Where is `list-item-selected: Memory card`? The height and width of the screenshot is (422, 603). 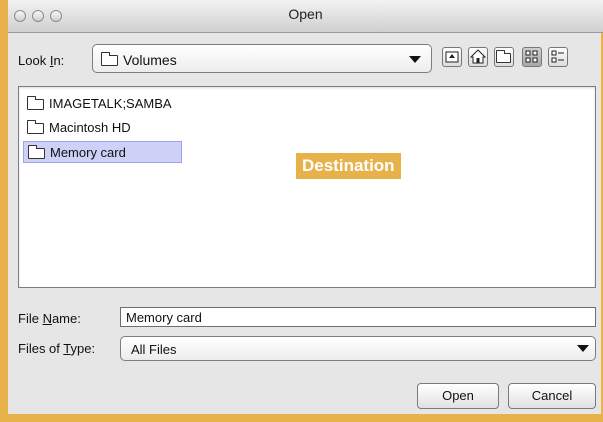 list-item-selected: Memory card is located at coordinates (102, 152).